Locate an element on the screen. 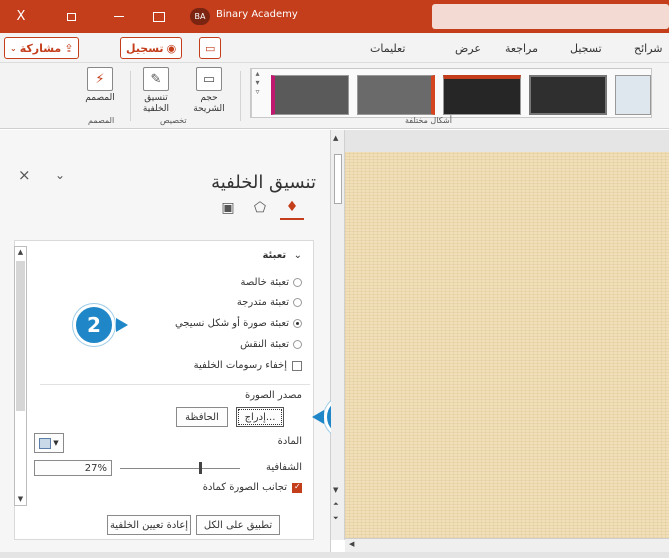 This screenshot has height=558, width=669. divider is located at coordinates (175, 384).